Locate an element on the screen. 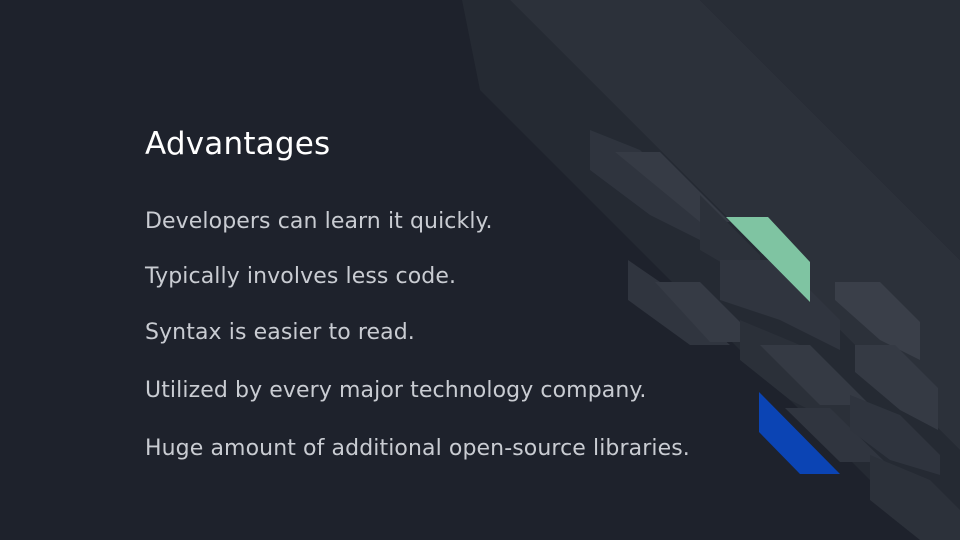  bullet-item: Syntax is easier to read. is located at coordinates (280, 332).